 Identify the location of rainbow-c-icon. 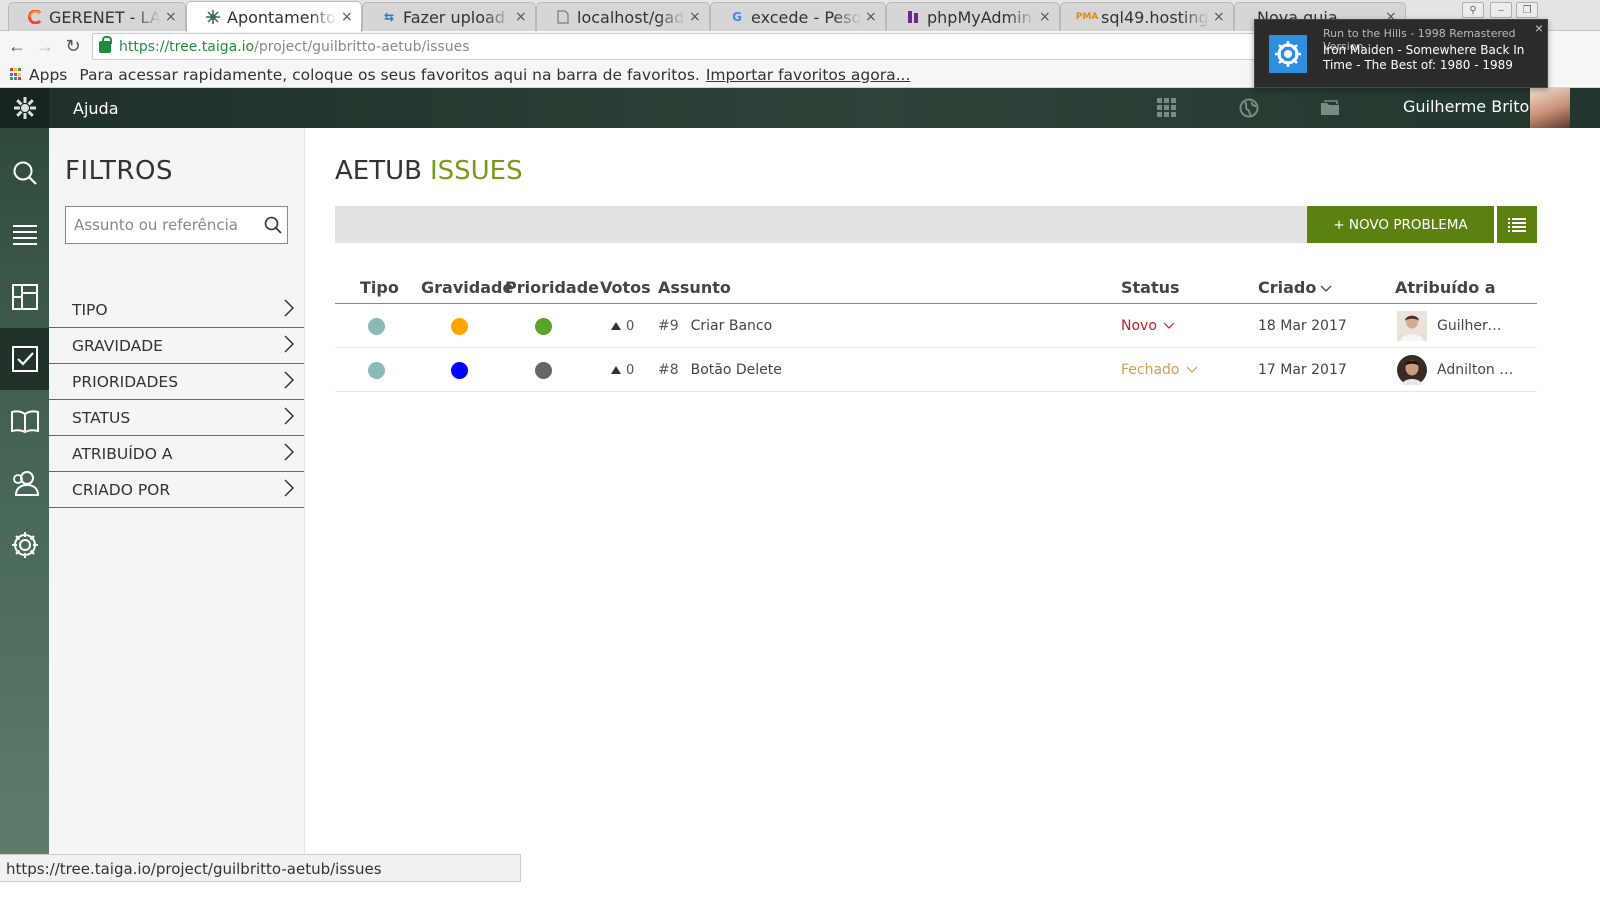
(35, 17).